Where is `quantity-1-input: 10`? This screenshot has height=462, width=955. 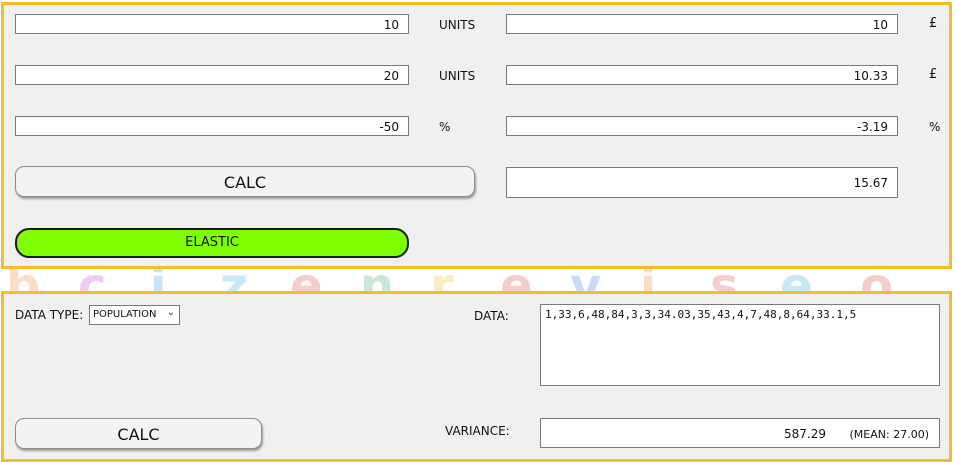
quantity-1-input: 10 is located at coordinates (212, 24).